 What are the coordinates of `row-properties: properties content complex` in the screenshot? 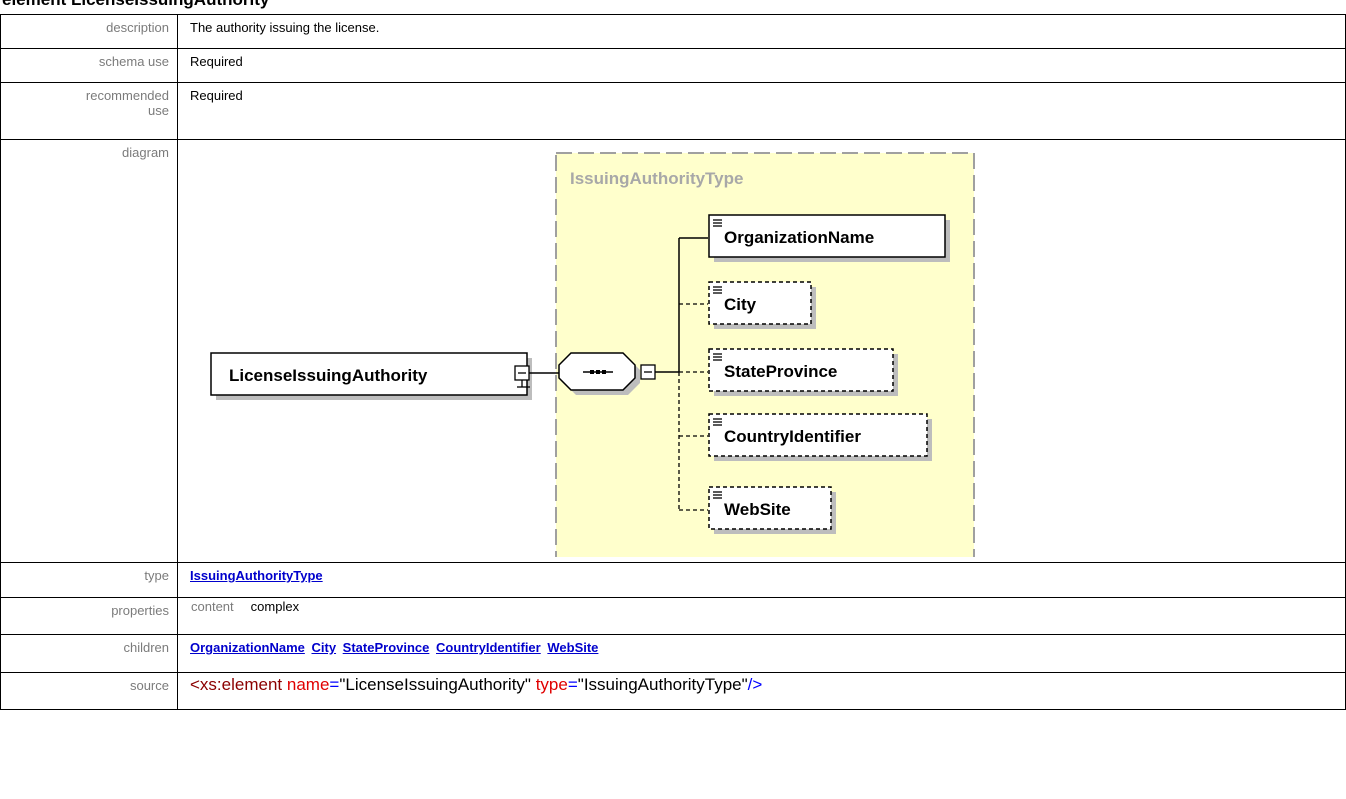 It's located at (673, 616).